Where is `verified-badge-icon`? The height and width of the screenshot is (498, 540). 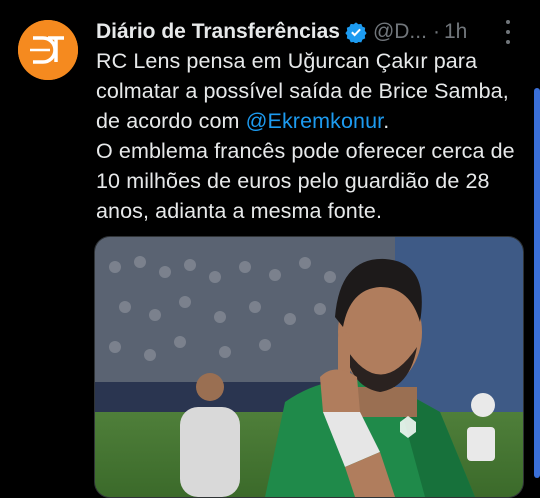 verified-badge-icon is located at coordinates (356, 32).